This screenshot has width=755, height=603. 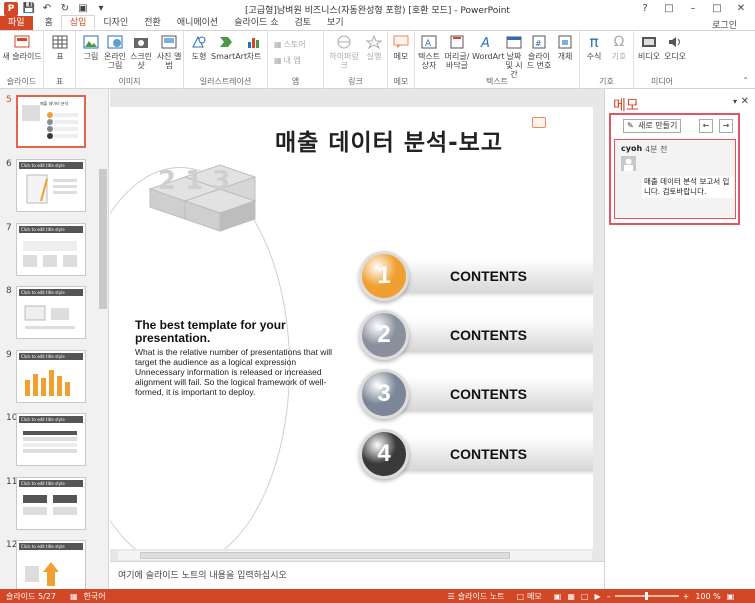 What do you see at coordinates (514, 56) in the screenshot?
I see `date-time-button: 날짜 및 시간` at bounding box center [514, 56].